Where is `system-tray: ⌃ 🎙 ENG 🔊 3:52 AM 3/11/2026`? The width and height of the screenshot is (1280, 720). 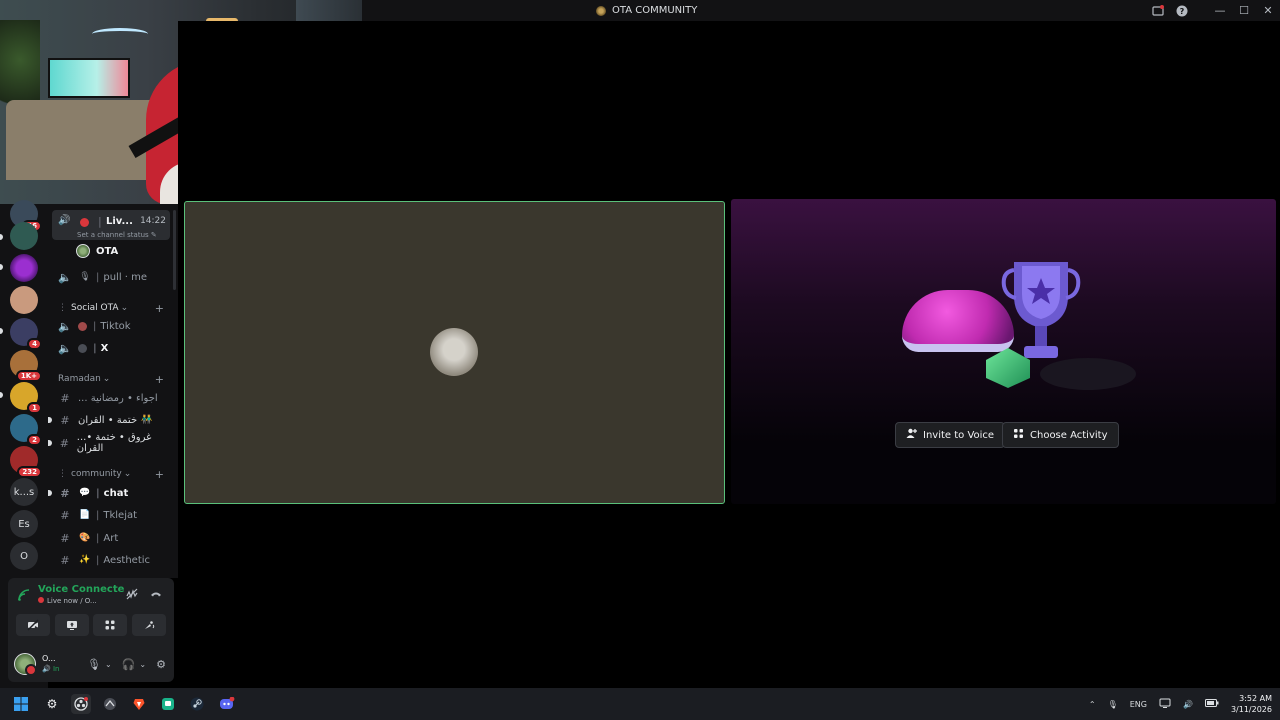
system-tray: ⌃ 🎙 ENG 🔊 3:52 AM 3/11/2026 is located at coordinates (1180, 704).